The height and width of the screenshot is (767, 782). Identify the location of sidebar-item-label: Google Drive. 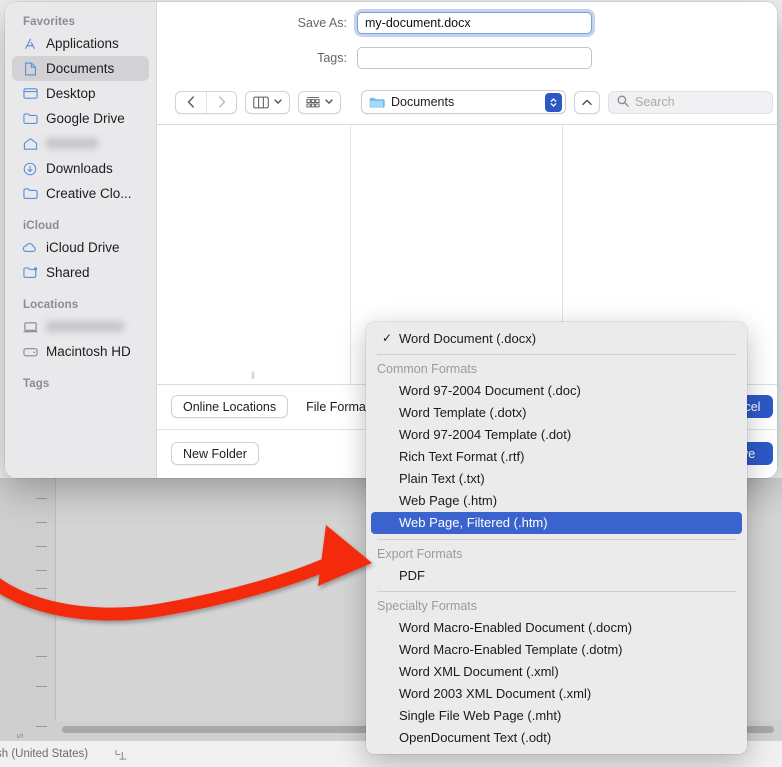
(85, 118).